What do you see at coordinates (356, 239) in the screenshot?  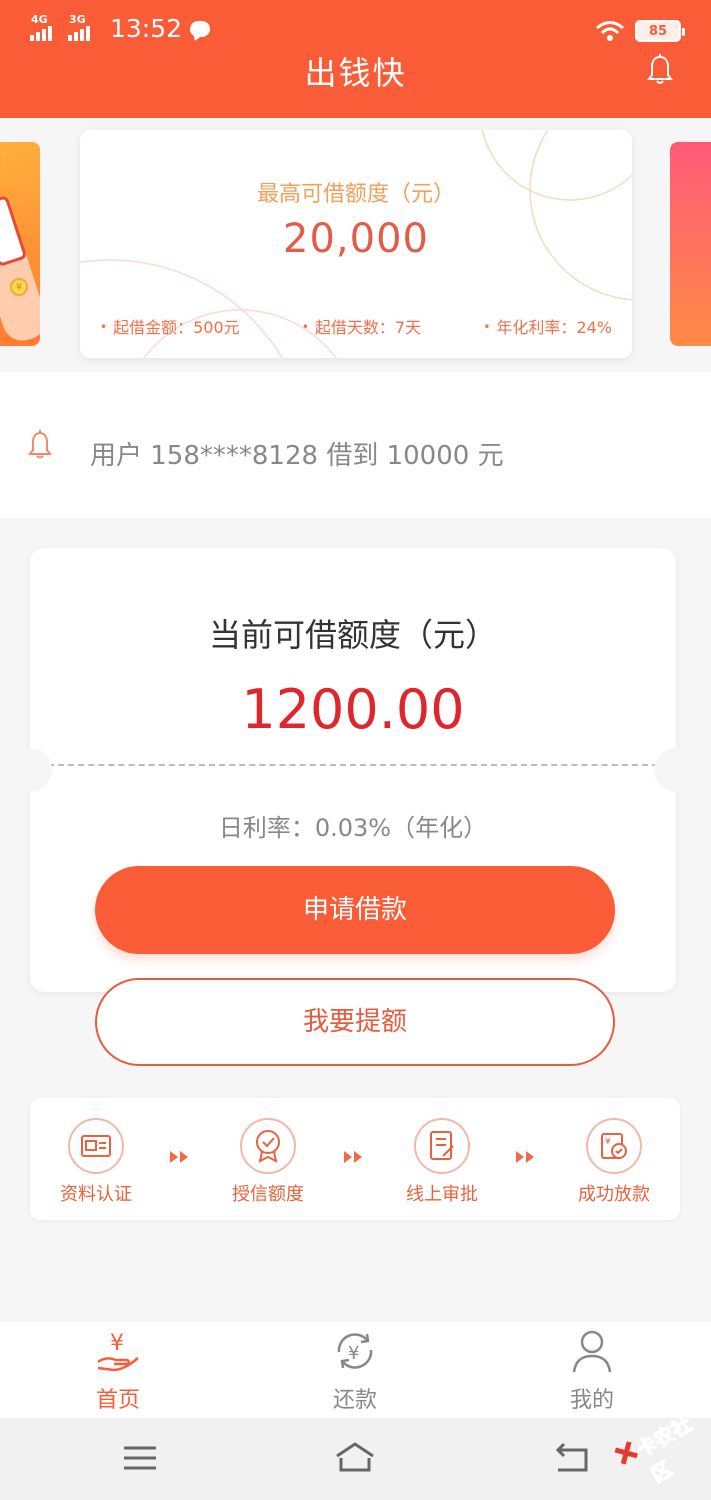 I see `max-credit-amount: 20,000` at bounding box center [356, 239].